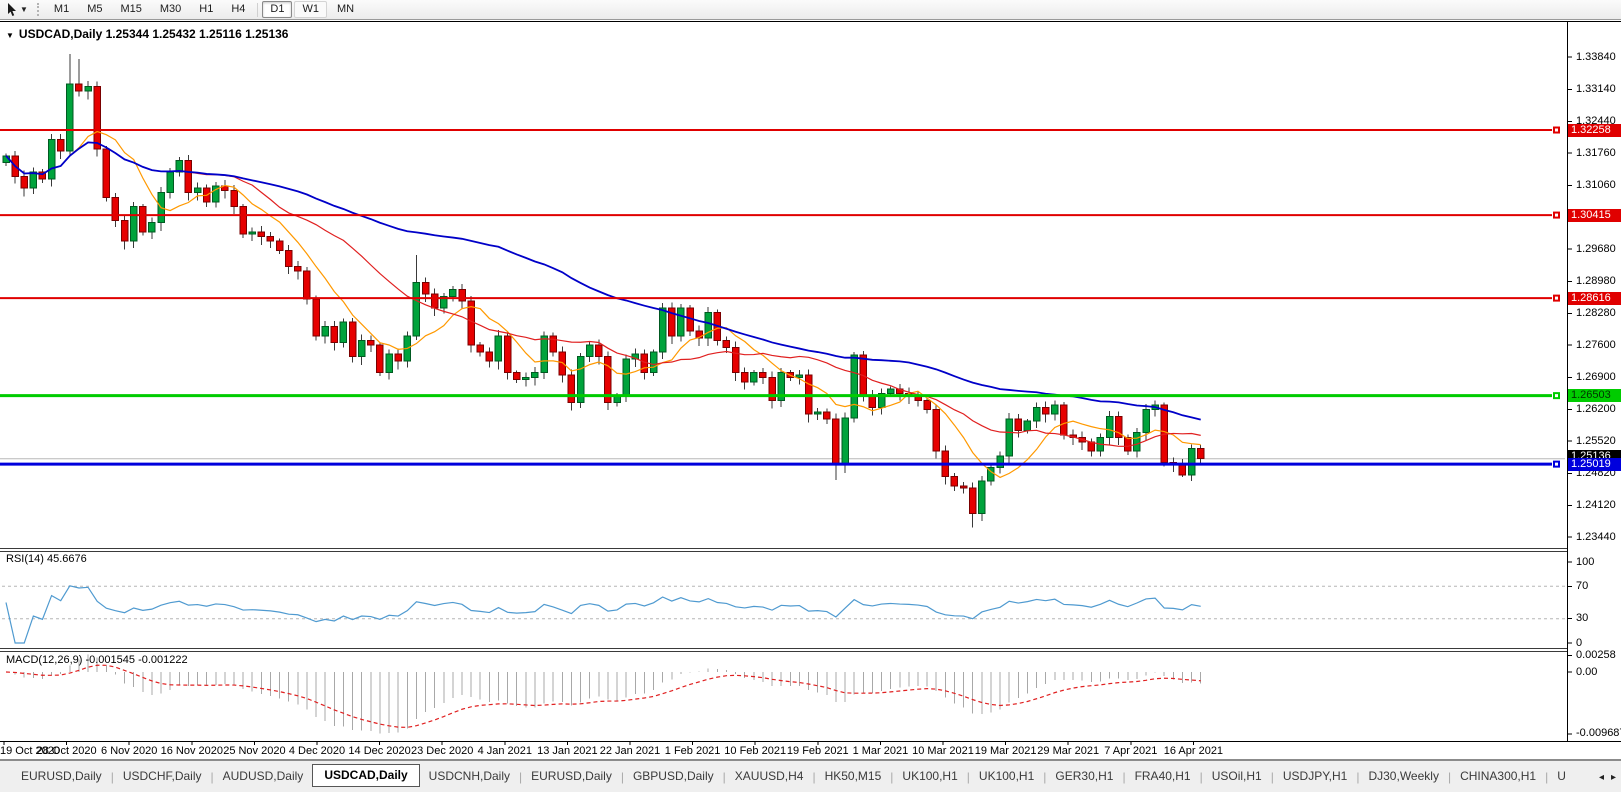  What do you see at coordinates (1561, 776) in the screenshot?
I see `chart-tab-u: U` at bounding box center [1561, 776].